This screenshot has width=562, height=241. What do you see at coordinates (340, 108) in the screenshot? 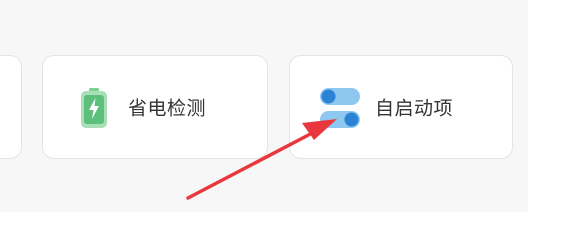
I see `toggle-switch-icon` at bounding box center [340, 108].